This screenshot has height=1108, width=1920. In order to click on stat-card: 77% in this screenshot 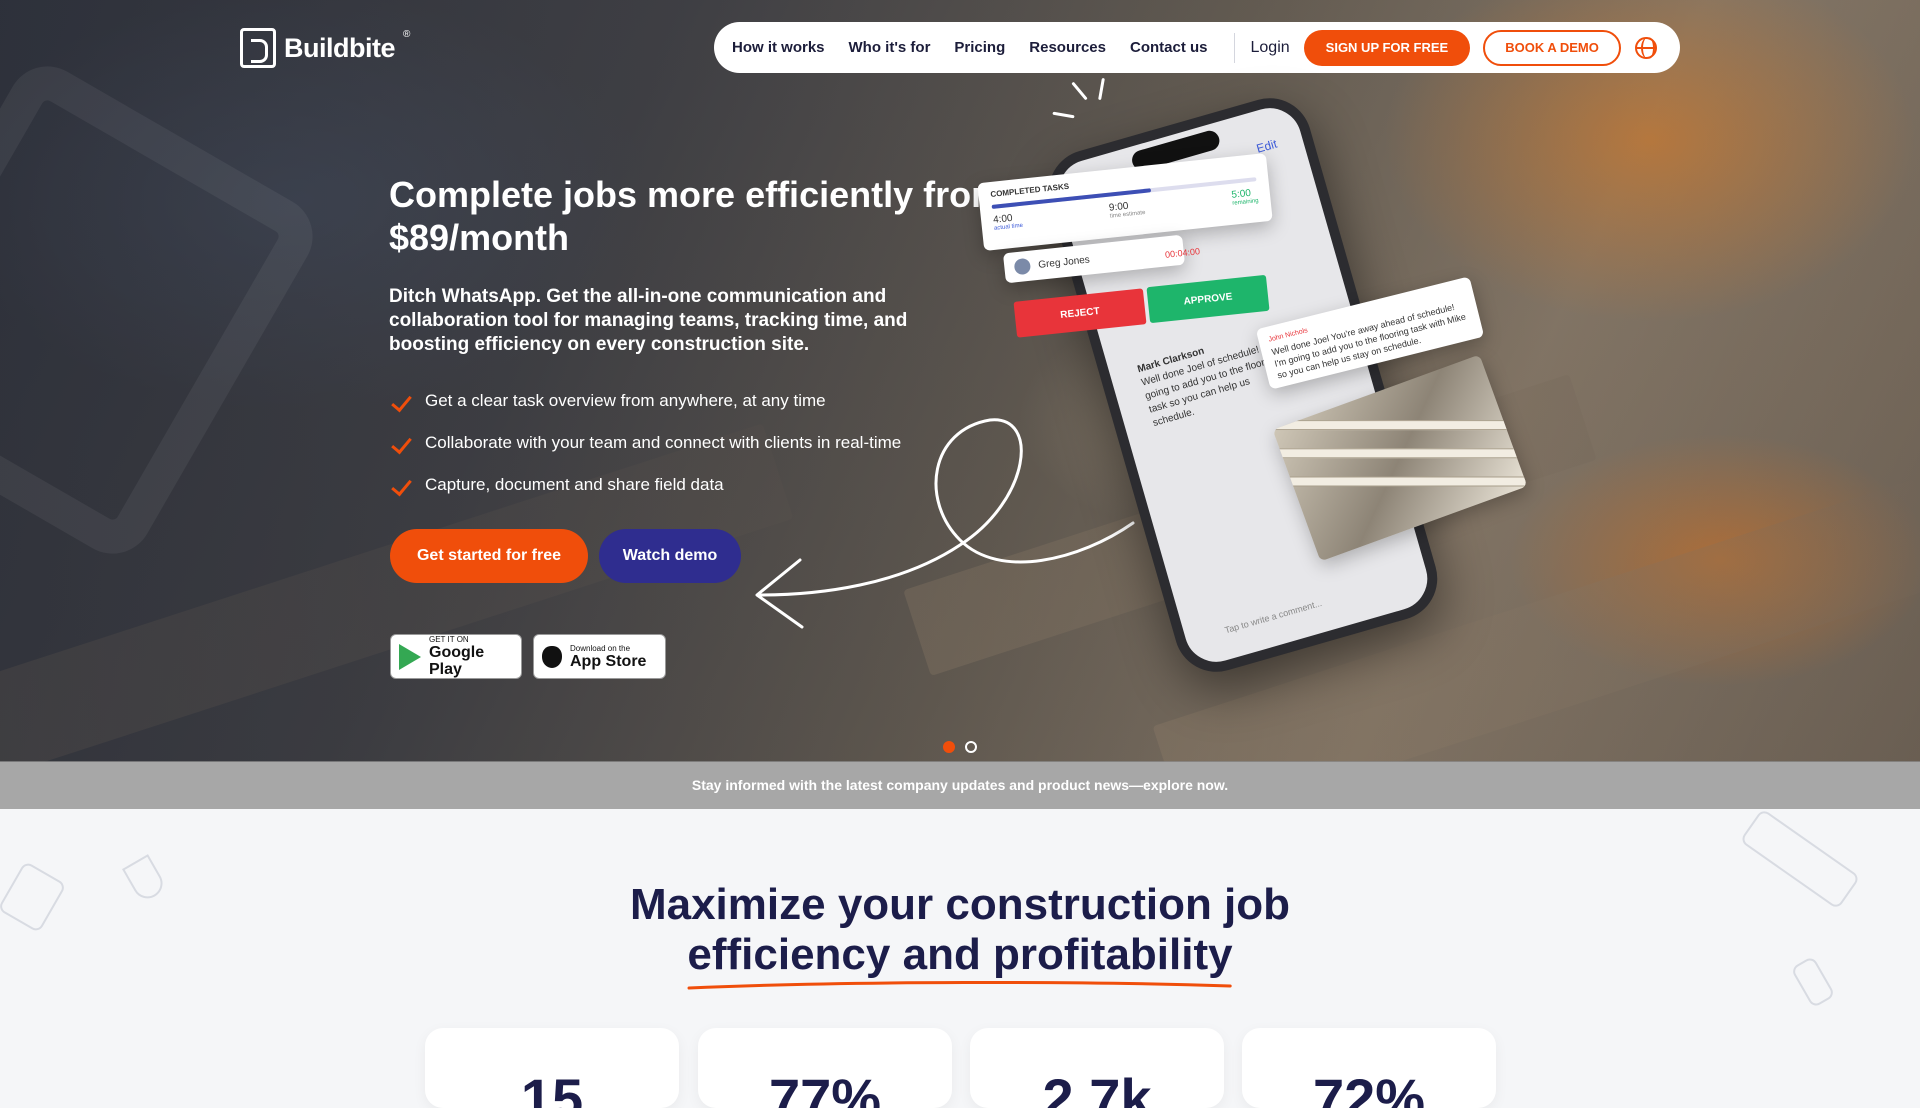, I will do `click(825, 1068)`.